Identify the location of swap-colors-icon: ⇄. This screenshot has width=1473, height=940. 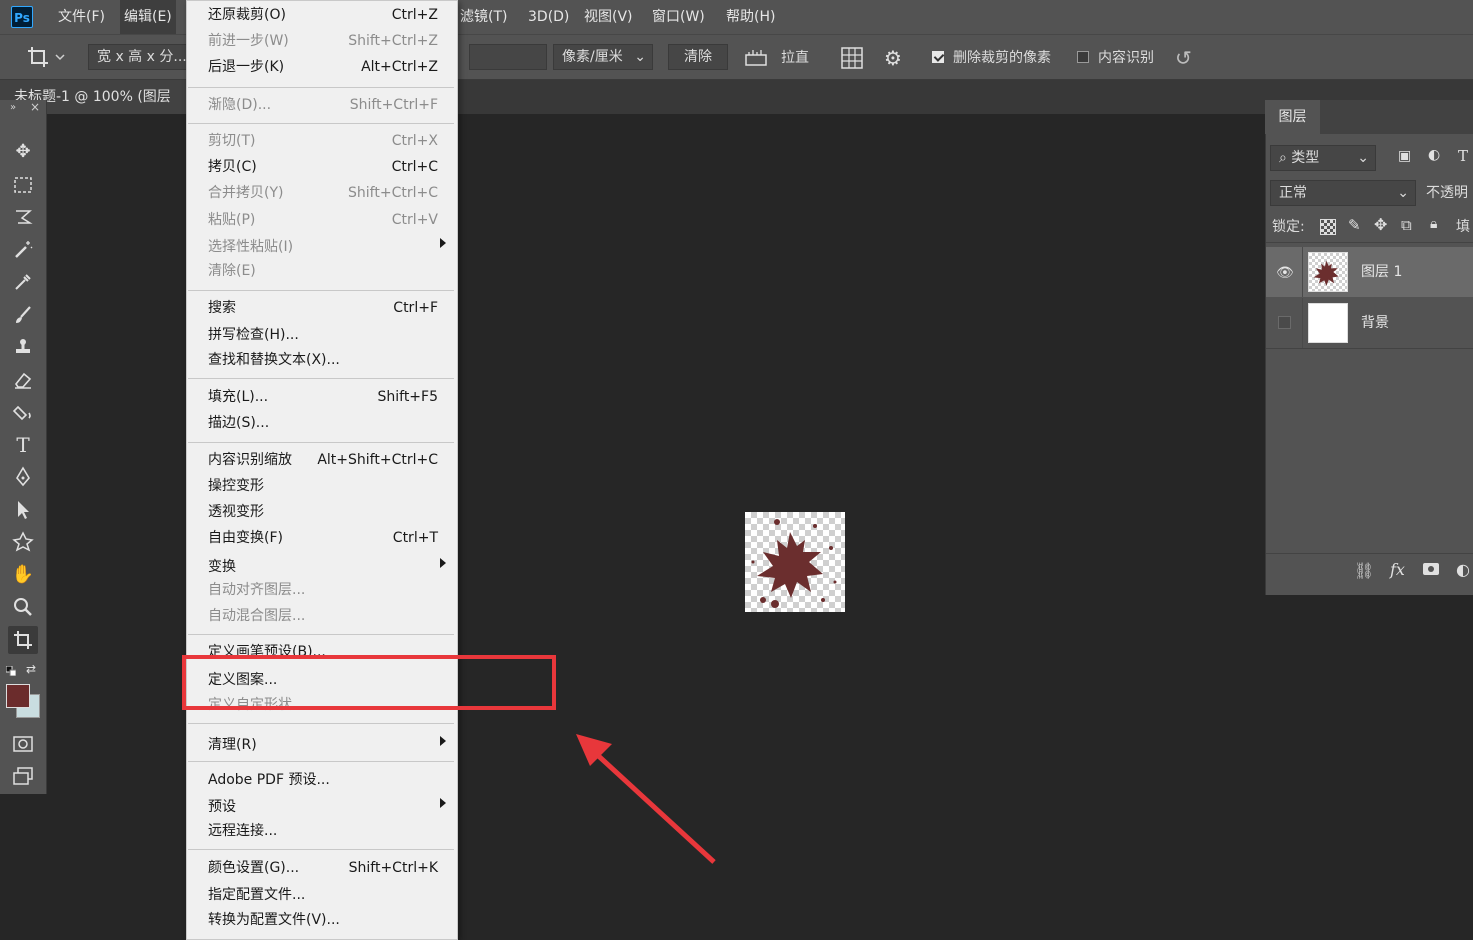
(31, 669).